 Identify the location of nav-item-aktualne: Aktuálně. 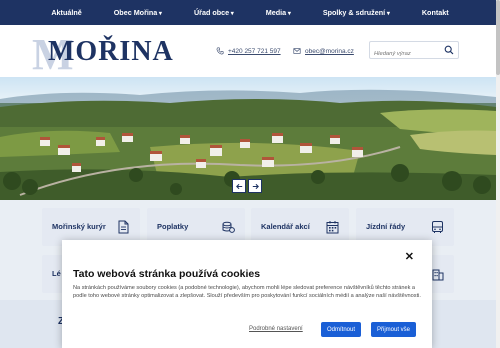
(66, 12).